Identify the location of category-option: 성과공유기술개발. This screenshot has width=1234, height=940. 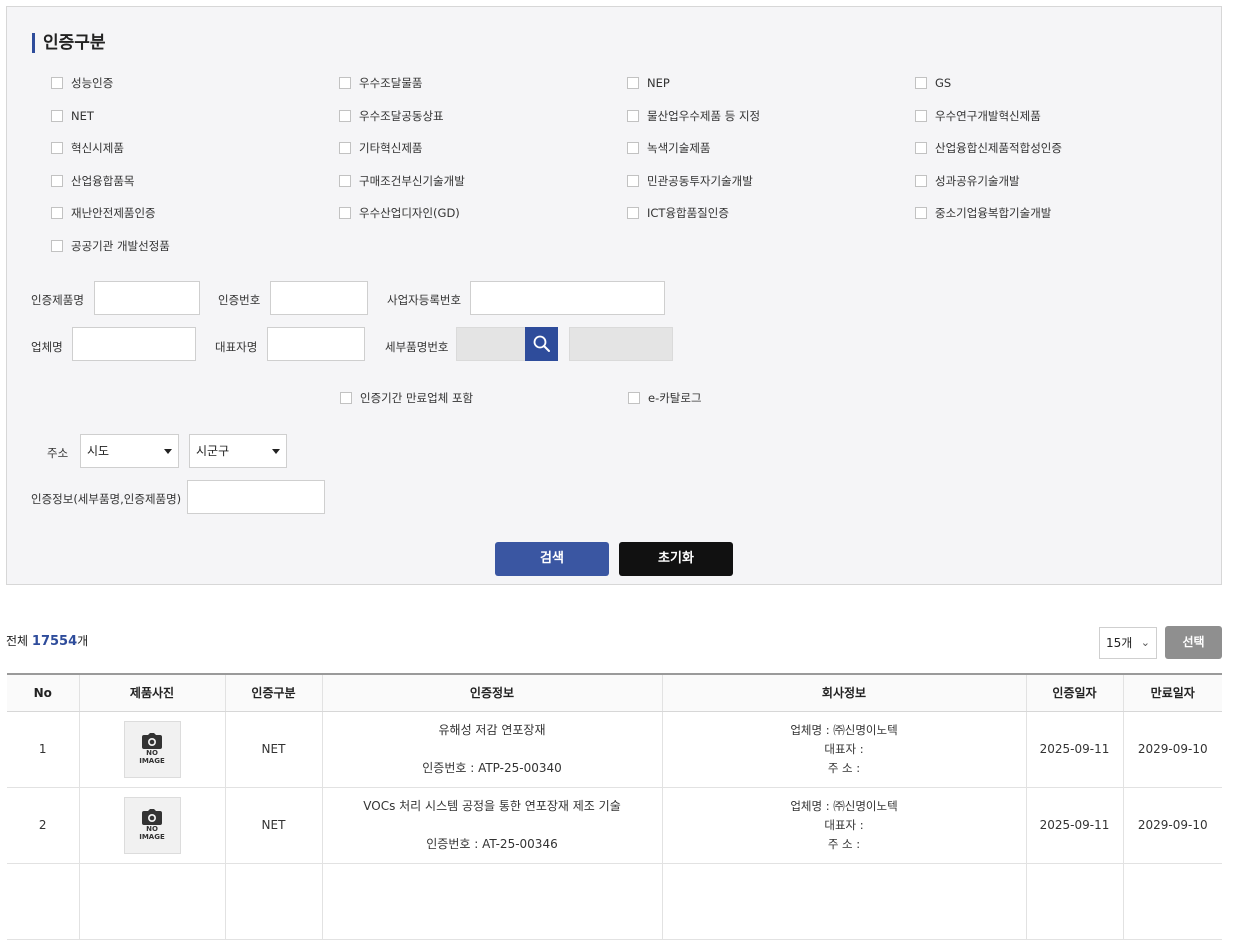
(1059, 181).